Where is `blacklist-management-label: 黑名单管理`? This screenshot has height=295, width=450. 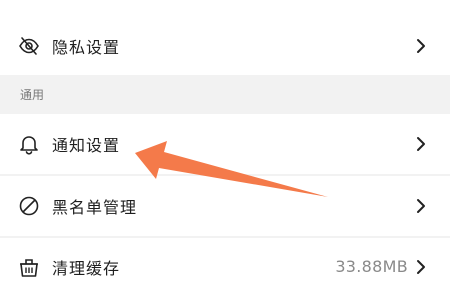
blacklist-management-label: 黑名单管理 is located at coordinates (95, 207).